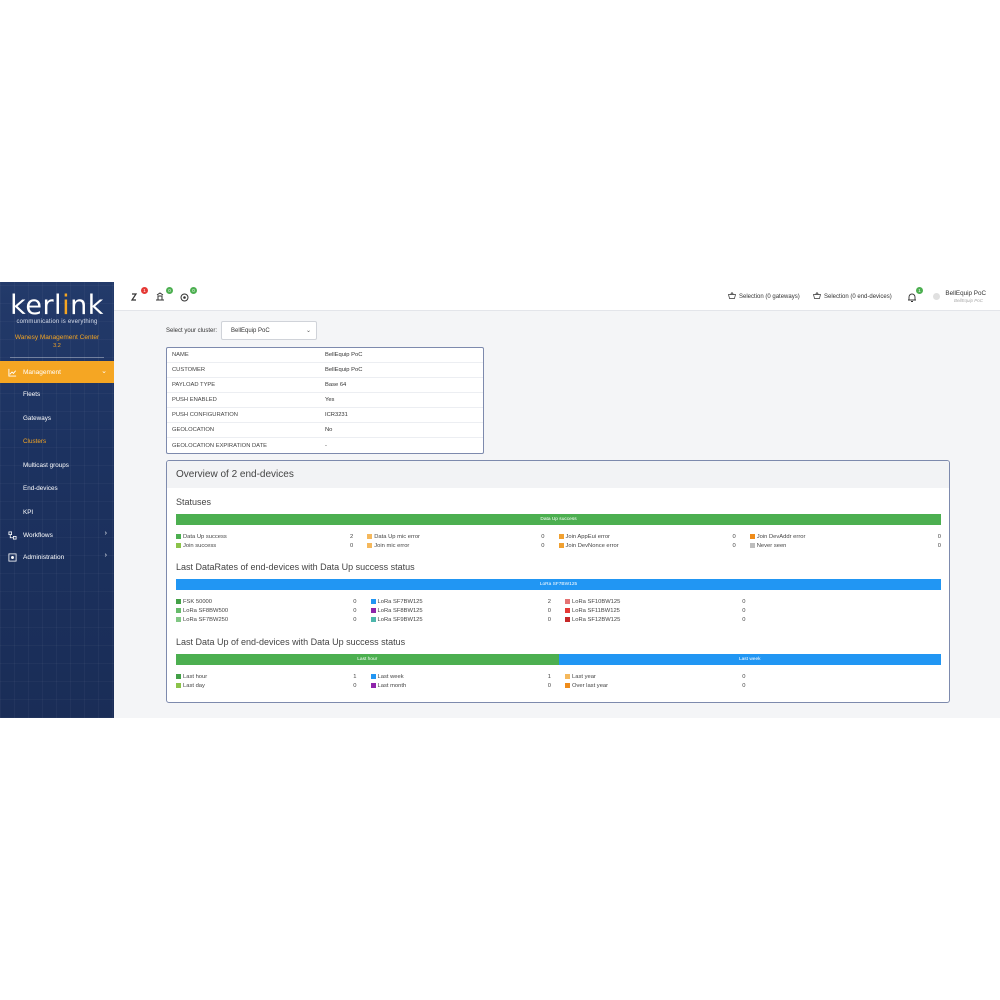 The width and height of the screenshot is (1000, 1000). I want to click on avatar, so click(936, 296).